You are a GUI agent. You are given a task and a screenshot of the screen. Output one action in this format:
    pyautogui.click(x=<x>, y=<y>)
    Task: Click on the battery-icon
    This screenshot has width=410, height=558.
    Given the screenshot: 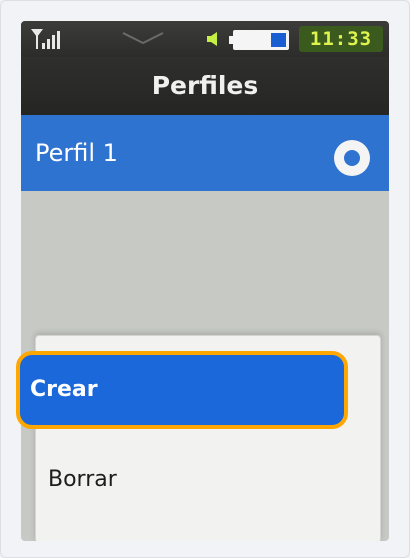 What is the action you would take?
    pyautogui.click(x=259, y=40)
    